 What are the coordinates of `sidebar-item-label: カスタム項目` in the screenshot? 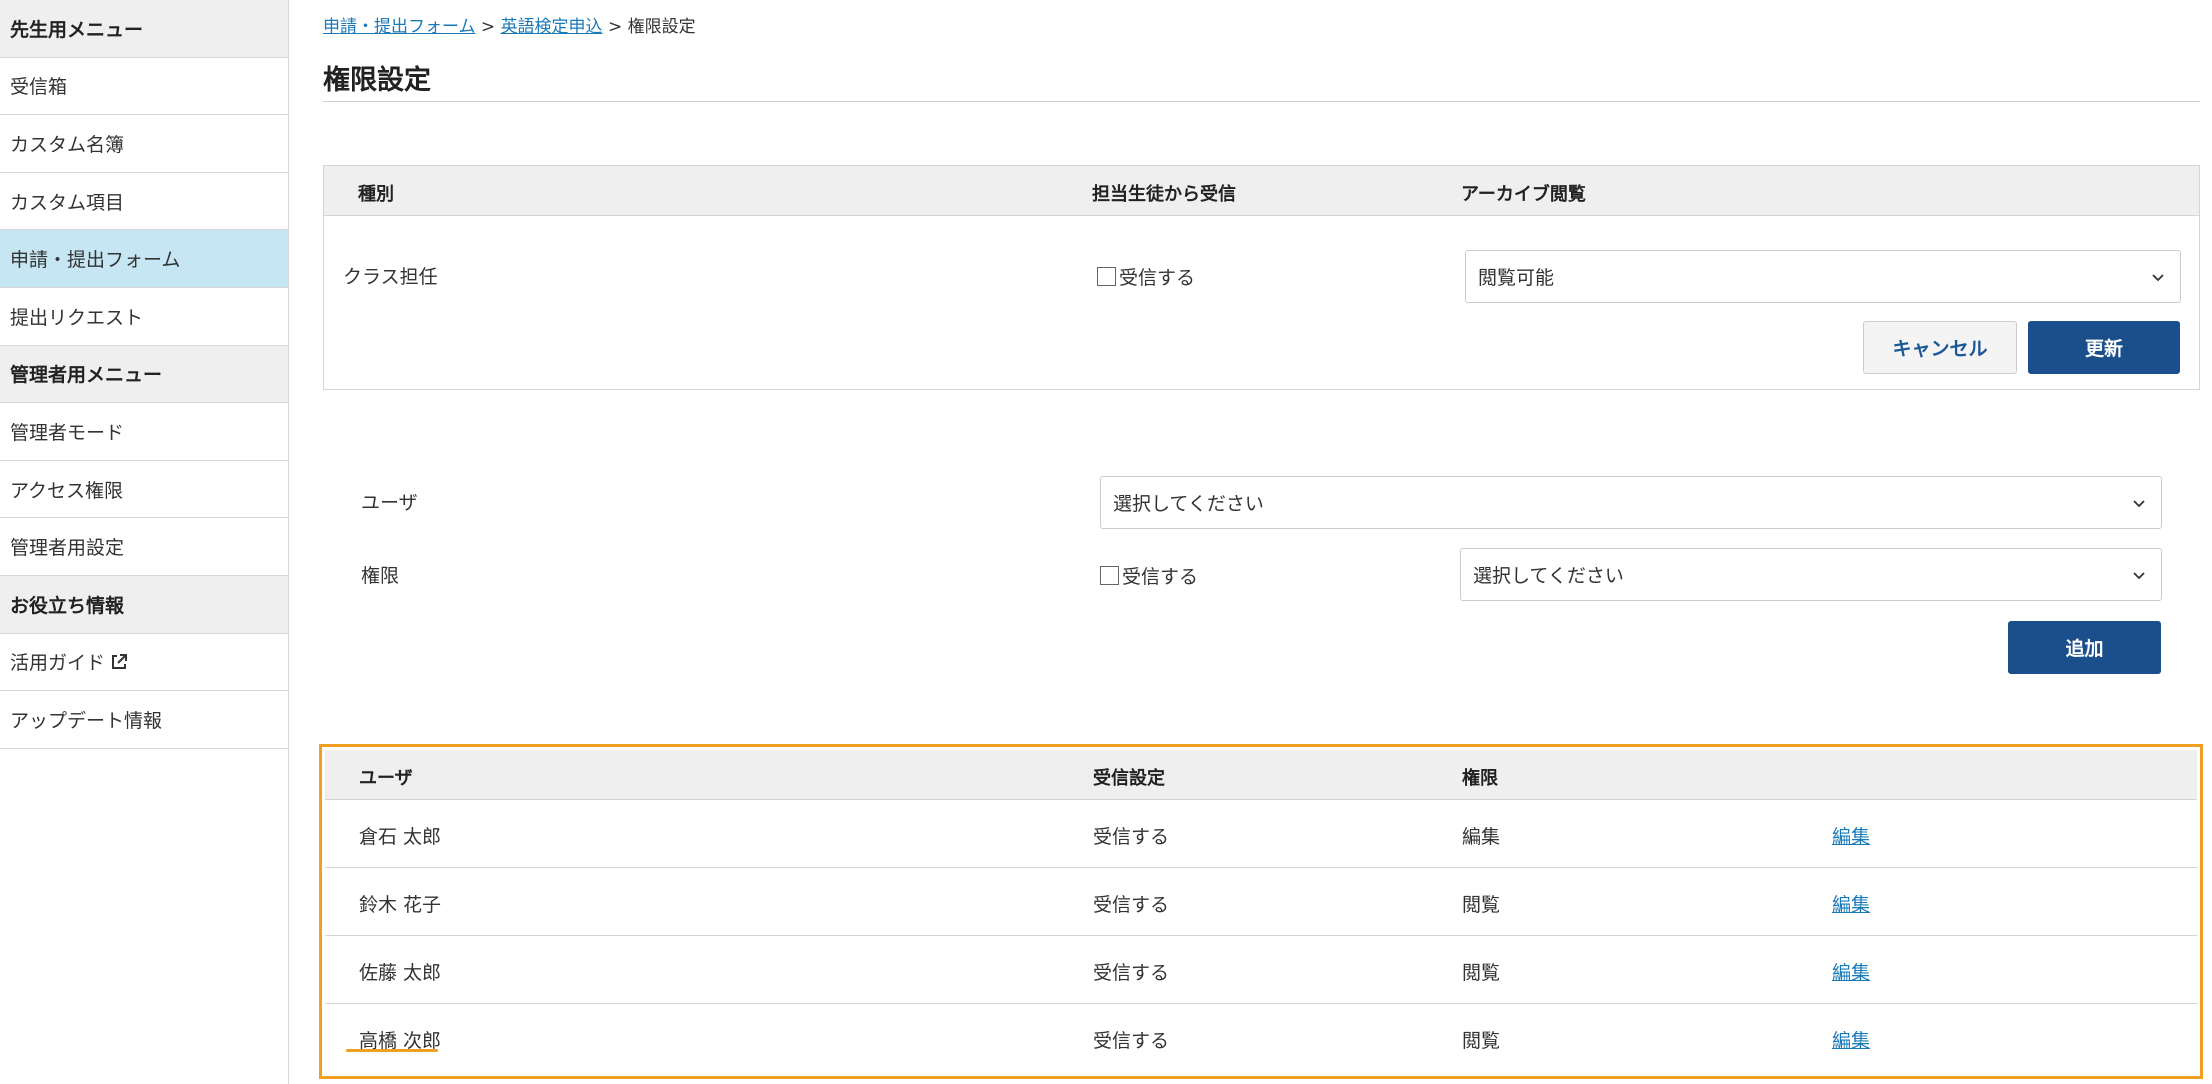 It's located at (67, 202).